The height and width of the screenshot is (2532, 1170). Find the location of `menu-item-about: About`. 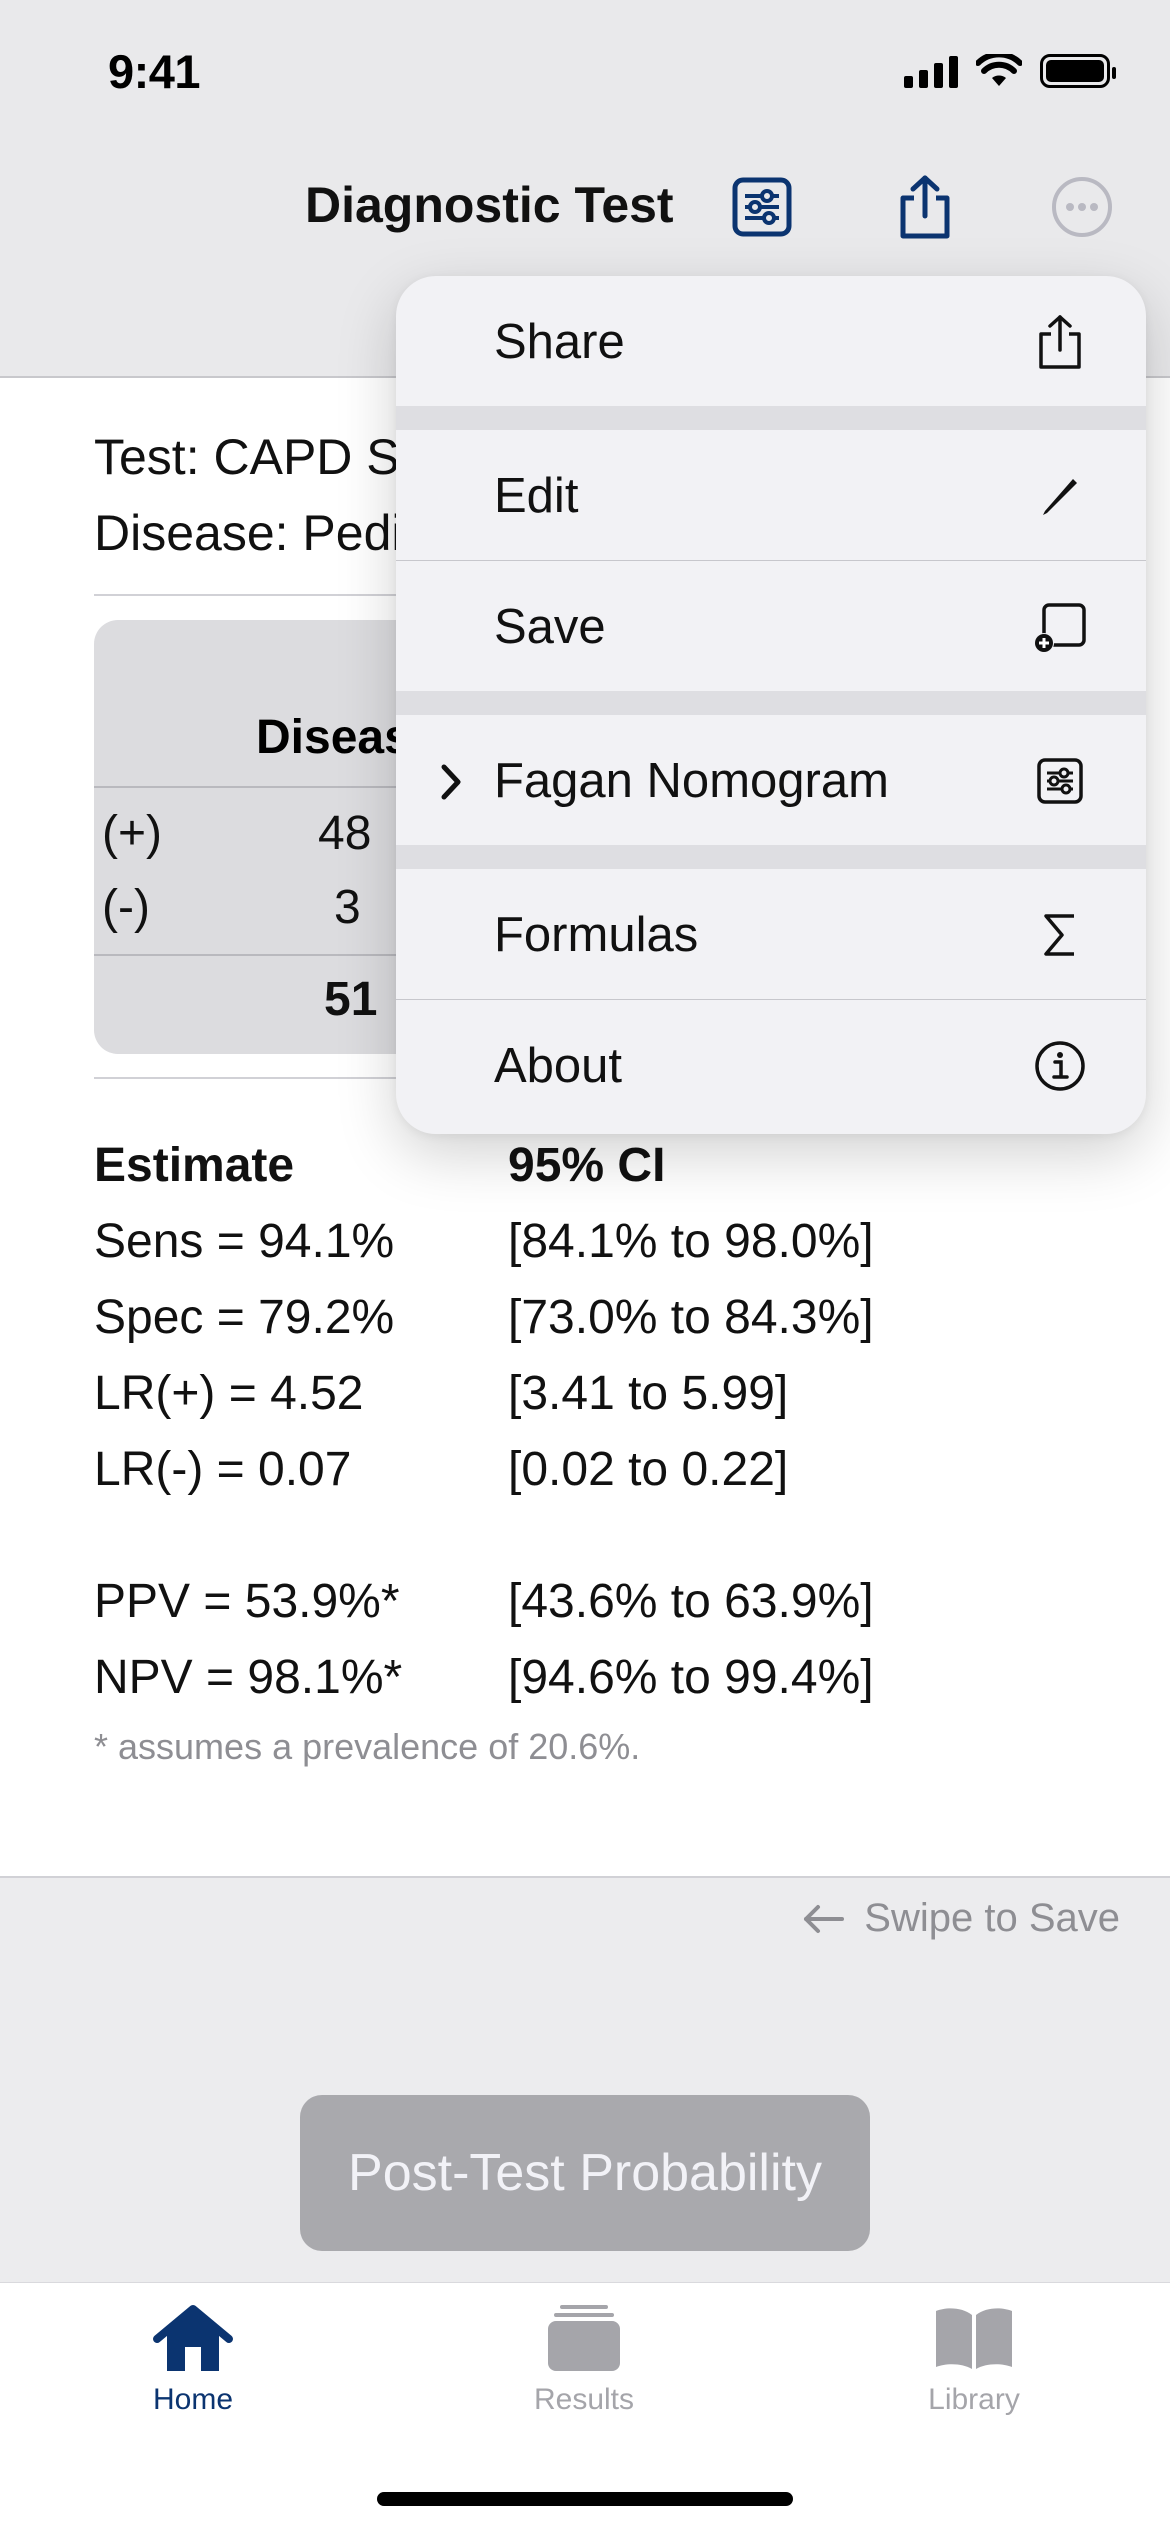

menu-item-about: About is located at coordinates (771, 1065).